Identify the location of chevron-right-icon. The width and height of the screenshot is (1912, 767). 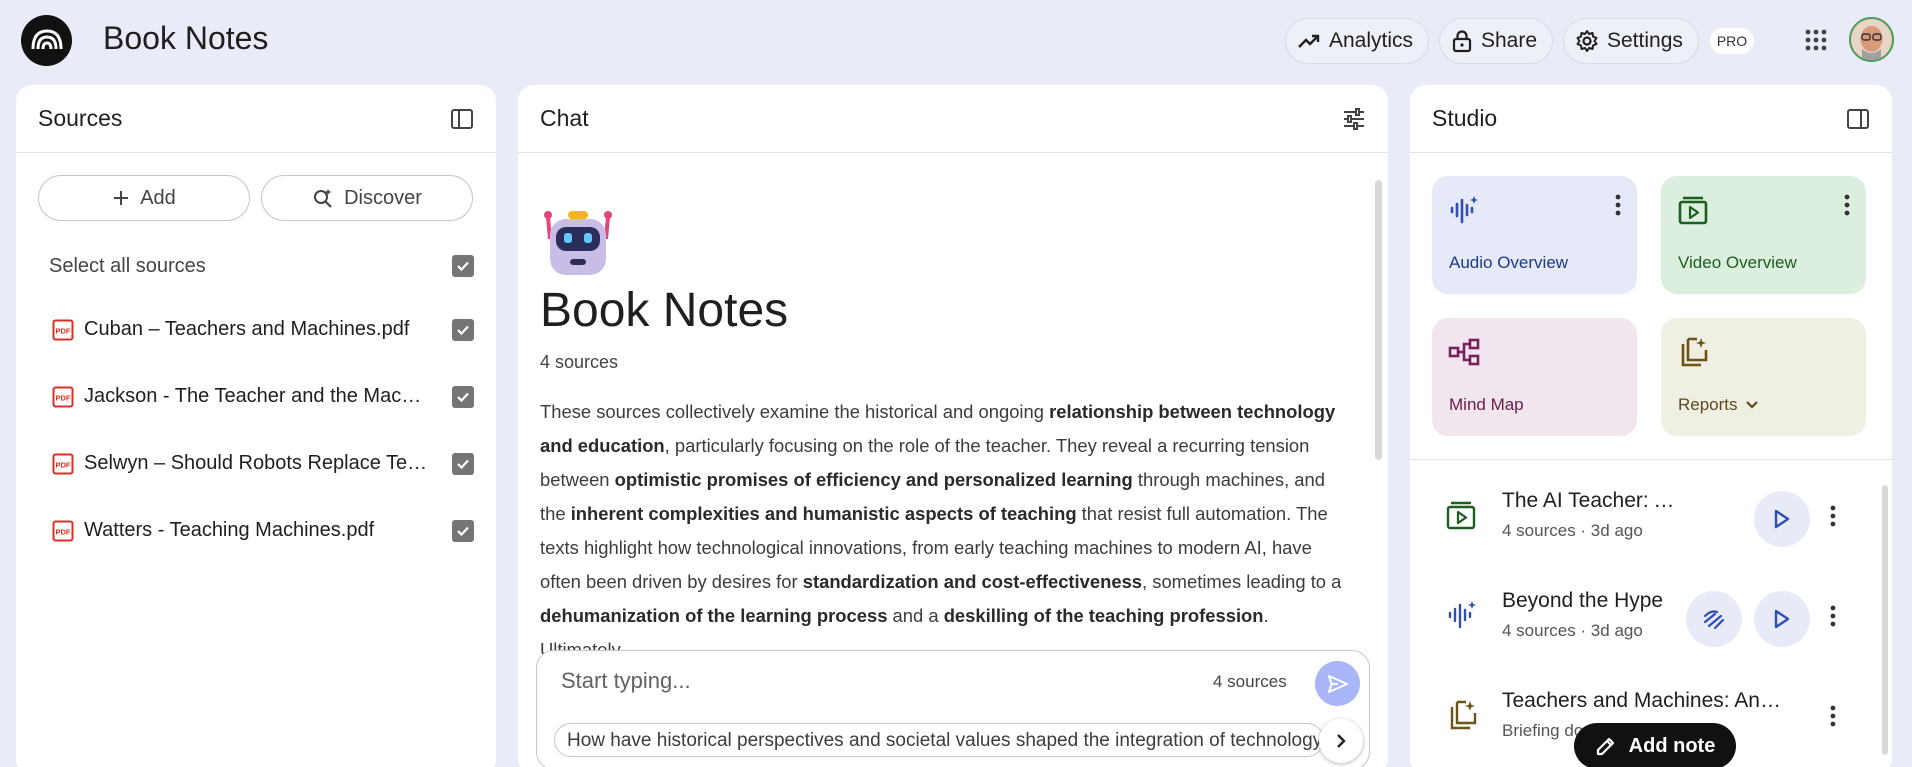
(1341, 741).